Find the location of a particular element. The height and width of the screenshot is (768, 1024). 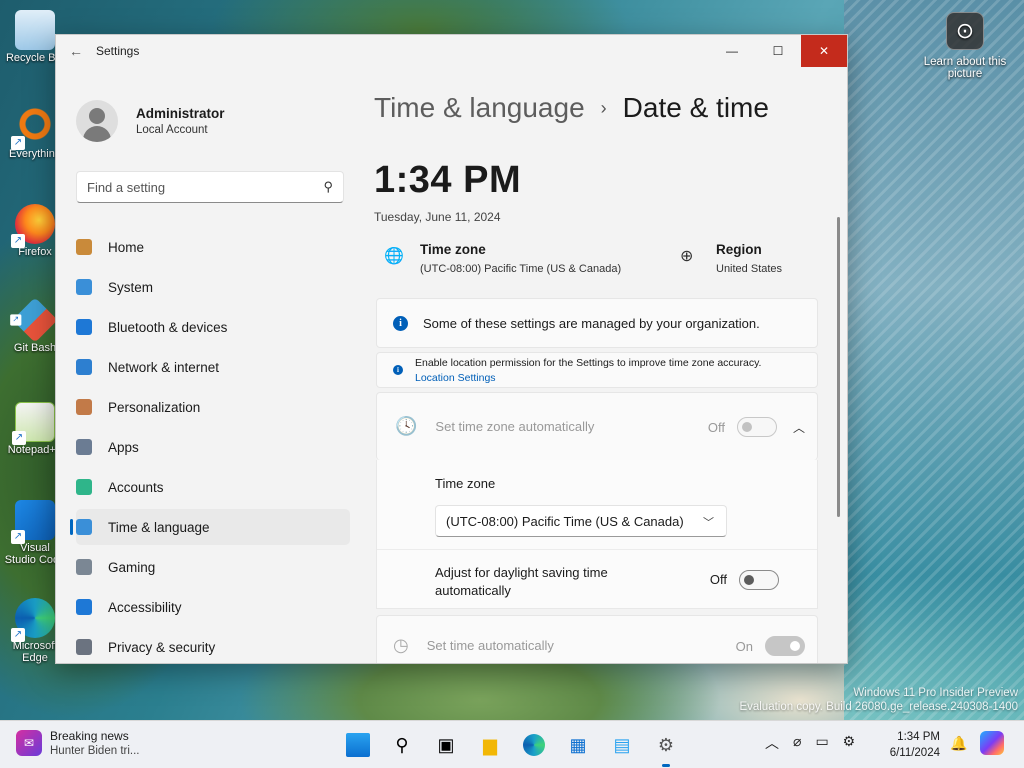

recycle-bin-icon is located at coordinates (35, 30).